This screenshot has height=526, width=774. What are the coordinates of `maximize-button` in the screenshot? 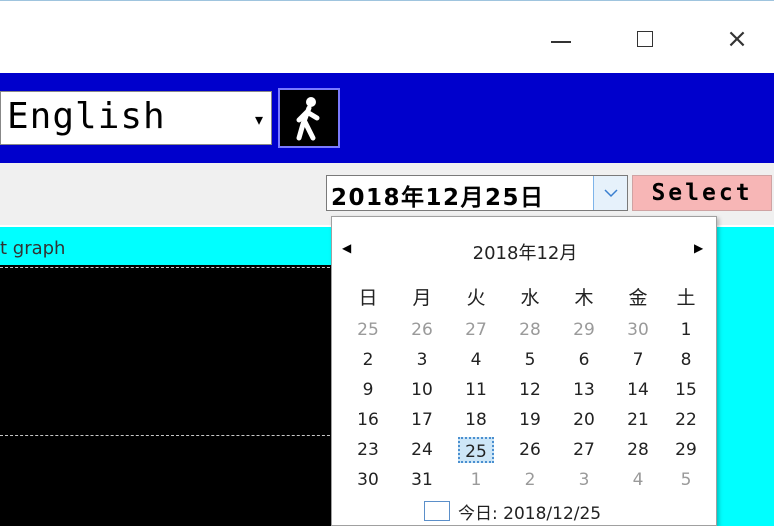 It's located at (645, 39).